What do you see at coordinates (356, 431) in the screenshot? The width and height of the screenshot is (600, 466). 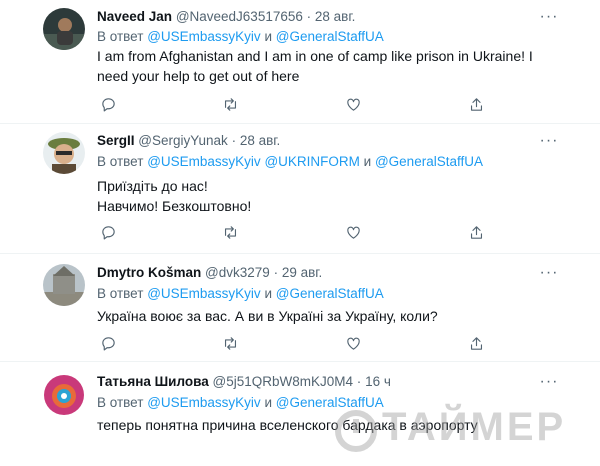 I see `watermark-logo` at bounding box center [356, 431].